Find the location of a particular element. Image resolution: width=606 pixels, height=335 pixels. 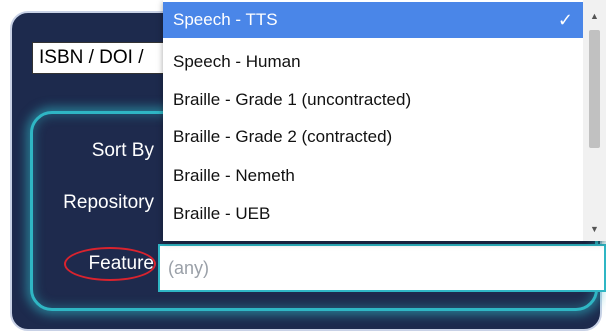

option-label: Braille - UEB is located at coordinates (222, 213).